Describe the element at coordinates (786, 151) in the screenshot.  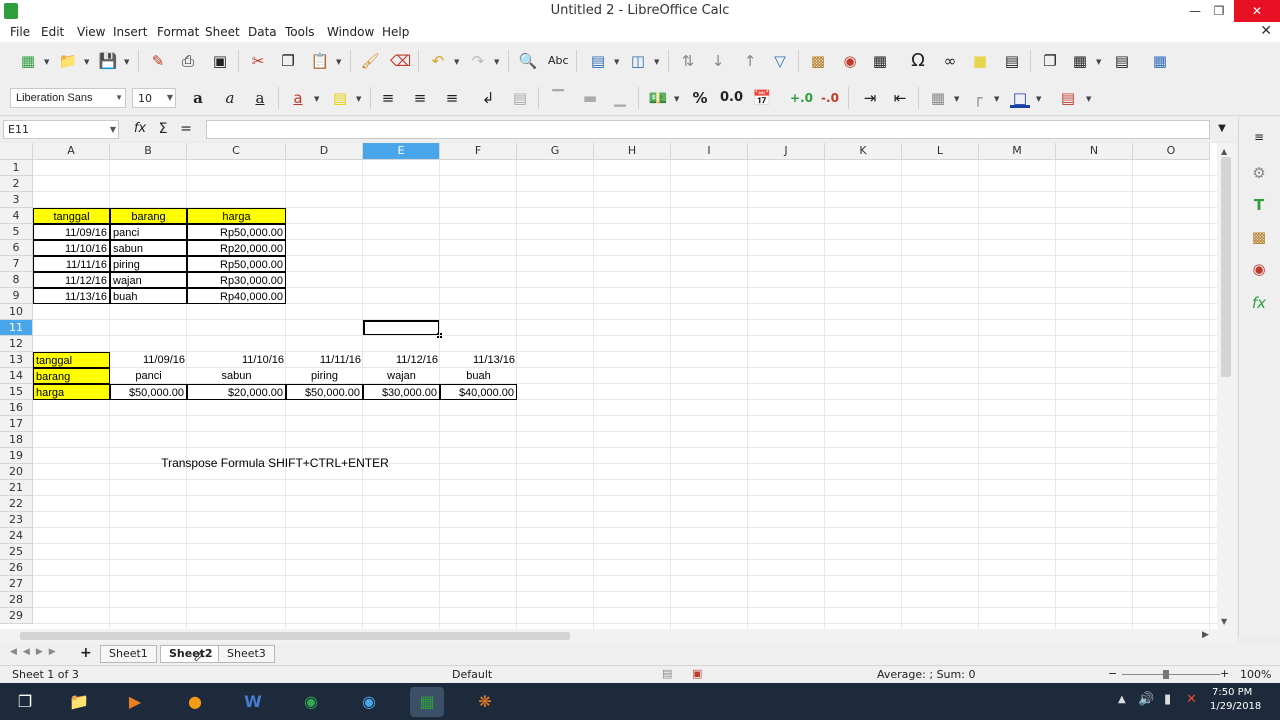
I see `column-header-j: J` at that location.